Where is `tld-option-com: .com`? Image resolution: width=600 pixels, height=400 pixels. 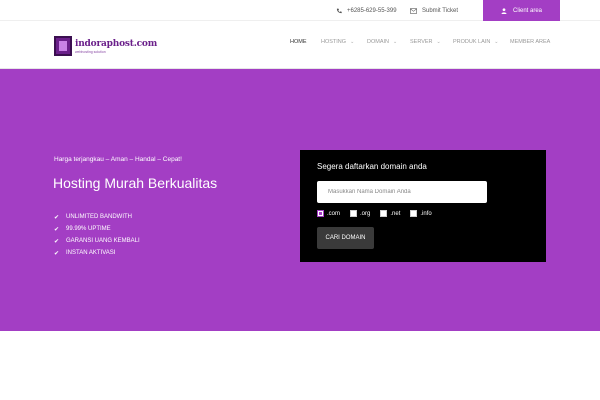
tld-option-com: .com is located at coordinates (328, 213).